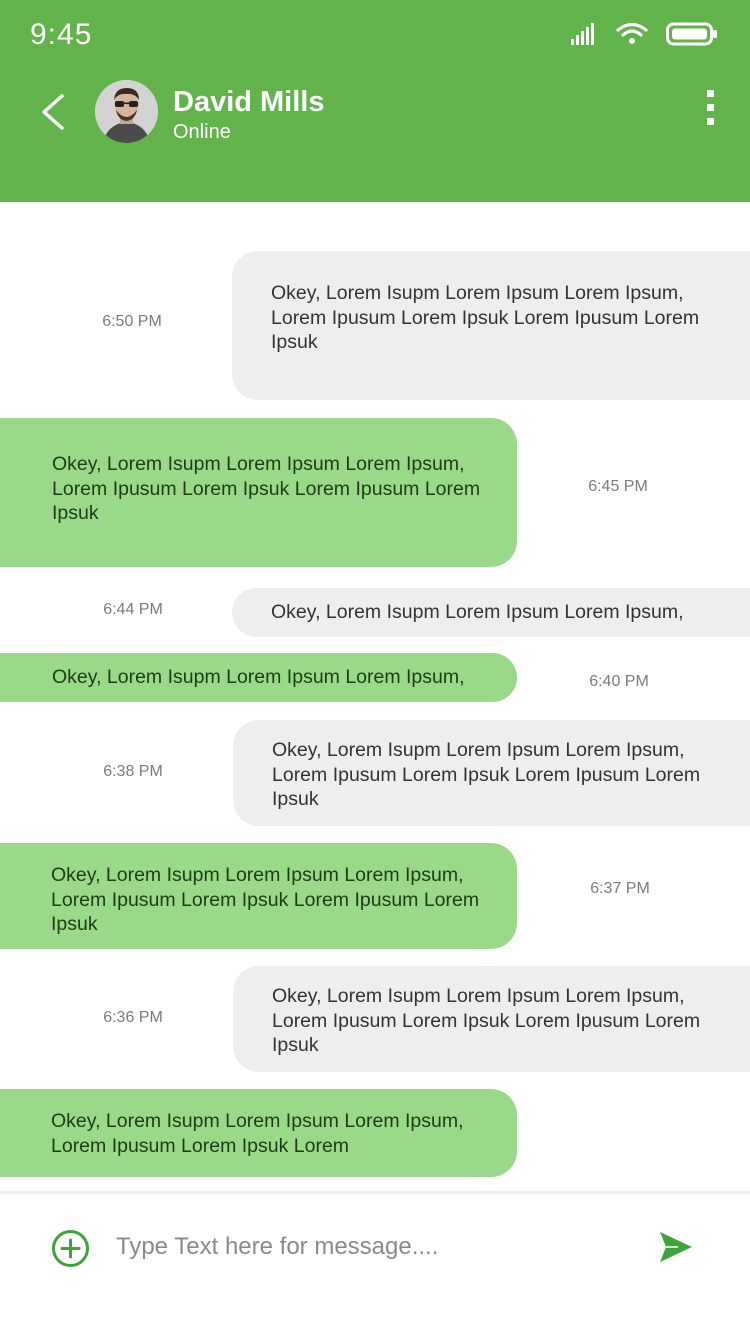  What do you see at coordinates (620, 888) in the screenshot?
I see `message-time: 6:37 PM` at bounding box center [620, 888].